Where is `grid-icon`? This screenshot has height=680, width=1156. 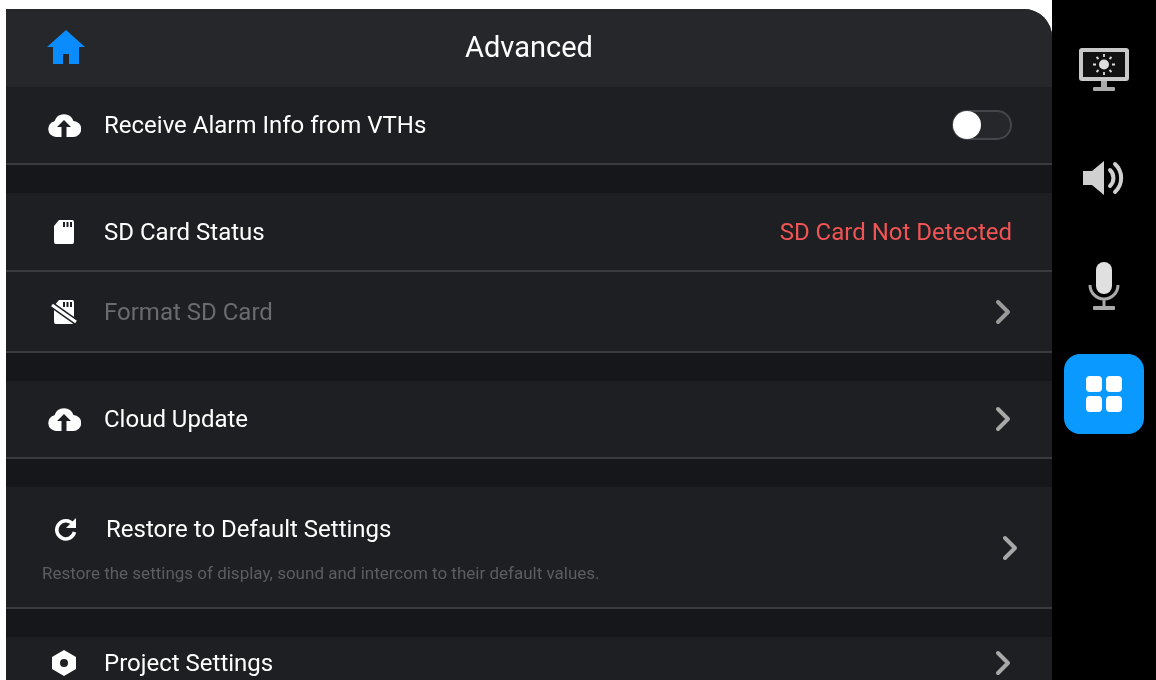
grid-icon is located at coordinates (1104, 394).